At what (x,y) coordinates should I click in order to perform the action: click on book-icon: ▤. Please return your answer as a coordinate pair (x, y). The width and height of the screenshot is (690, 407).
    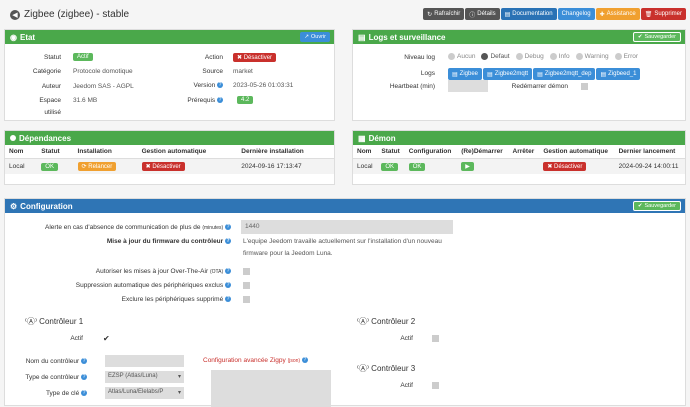
    Looking at the image, I should click on (507, 14).